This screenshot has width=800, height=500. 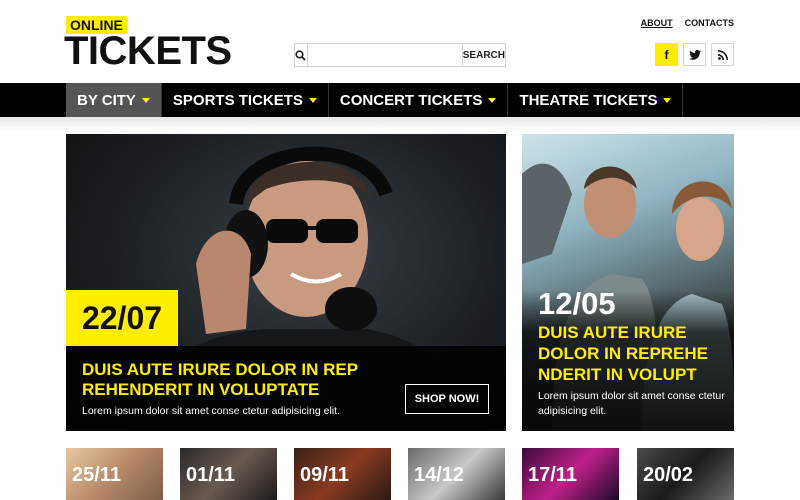 I want to click on thumbnail-date: 17/11, so click(x=552, y=475).